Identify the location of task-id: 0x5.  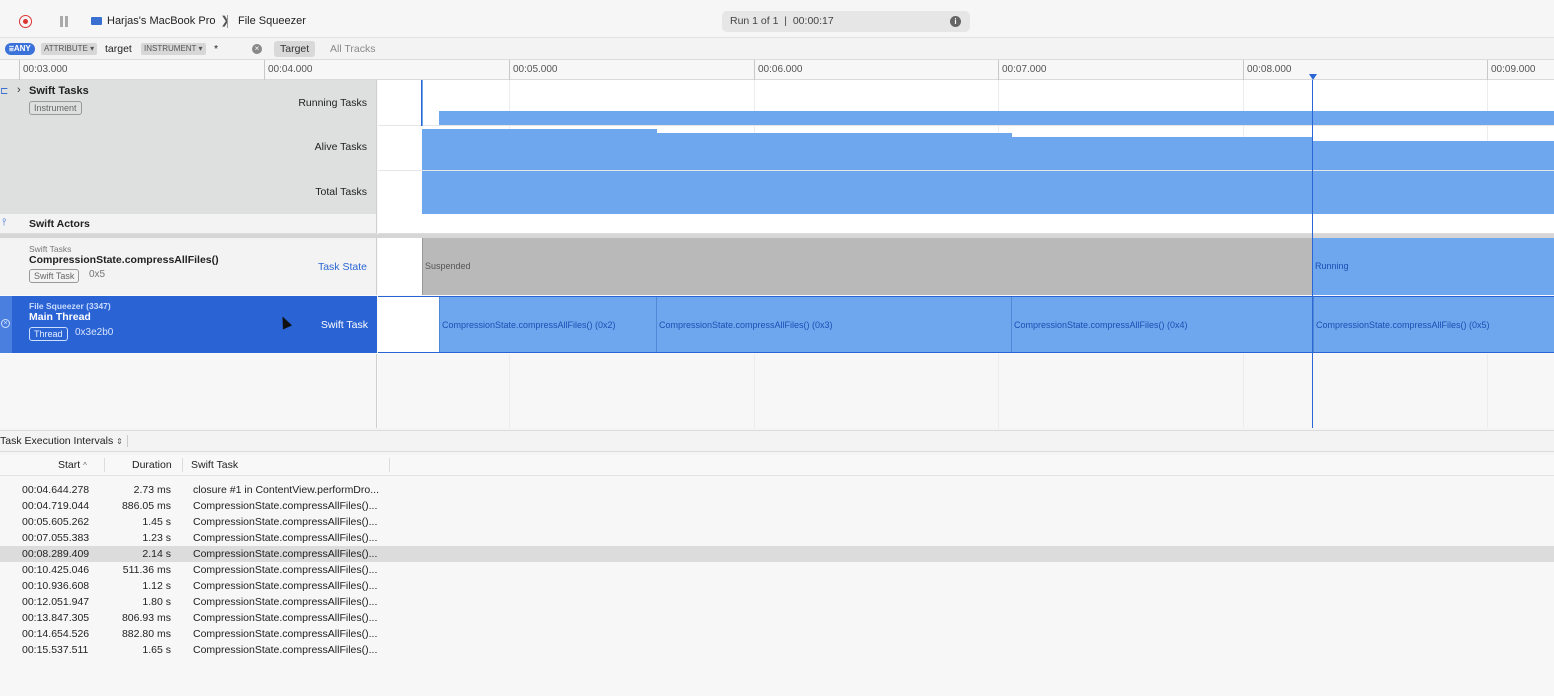
(97, 274).